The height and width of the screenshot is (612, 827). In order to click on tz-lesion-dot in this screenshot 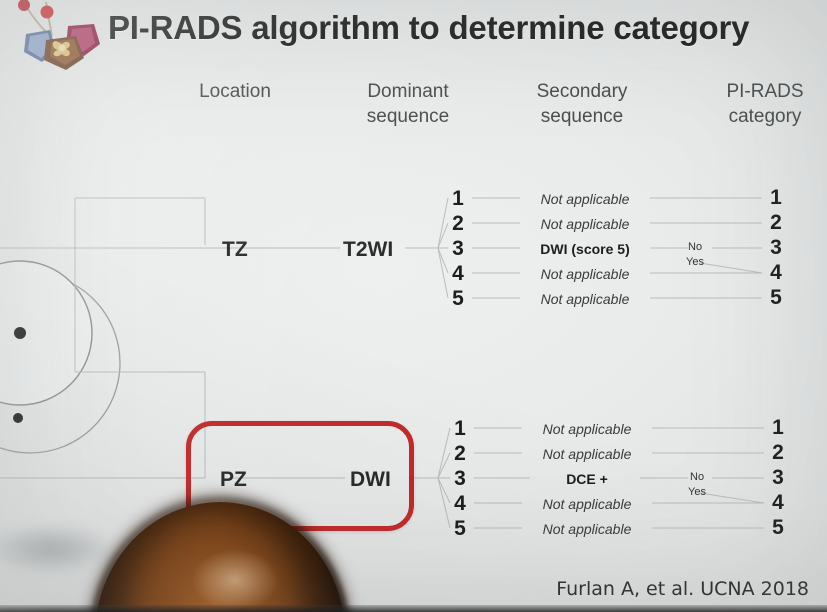, I will do `click(20, 333)`.